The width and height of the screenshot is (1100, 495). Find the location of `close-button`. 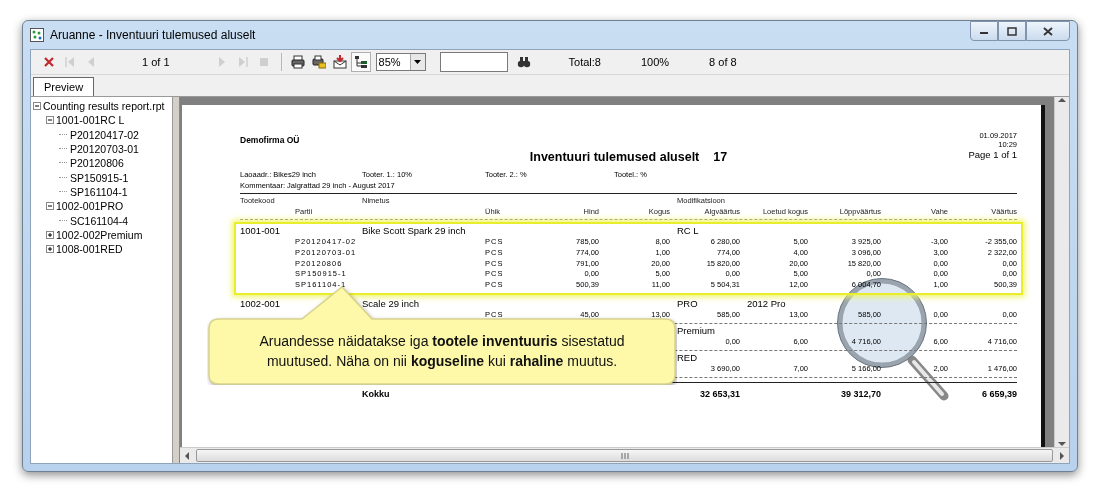

close-button is located at coordinates (1048, 31).